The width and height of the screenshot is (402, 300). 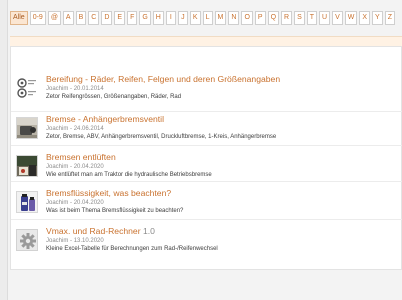 I want to click on filter-z: Z, so click(x=389, y=18).